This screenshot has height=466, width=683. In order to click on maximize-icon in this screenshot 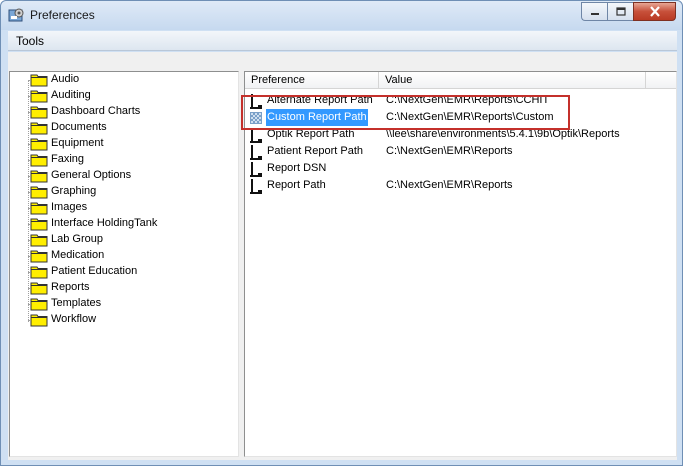, I will do `click(620, 11)`.